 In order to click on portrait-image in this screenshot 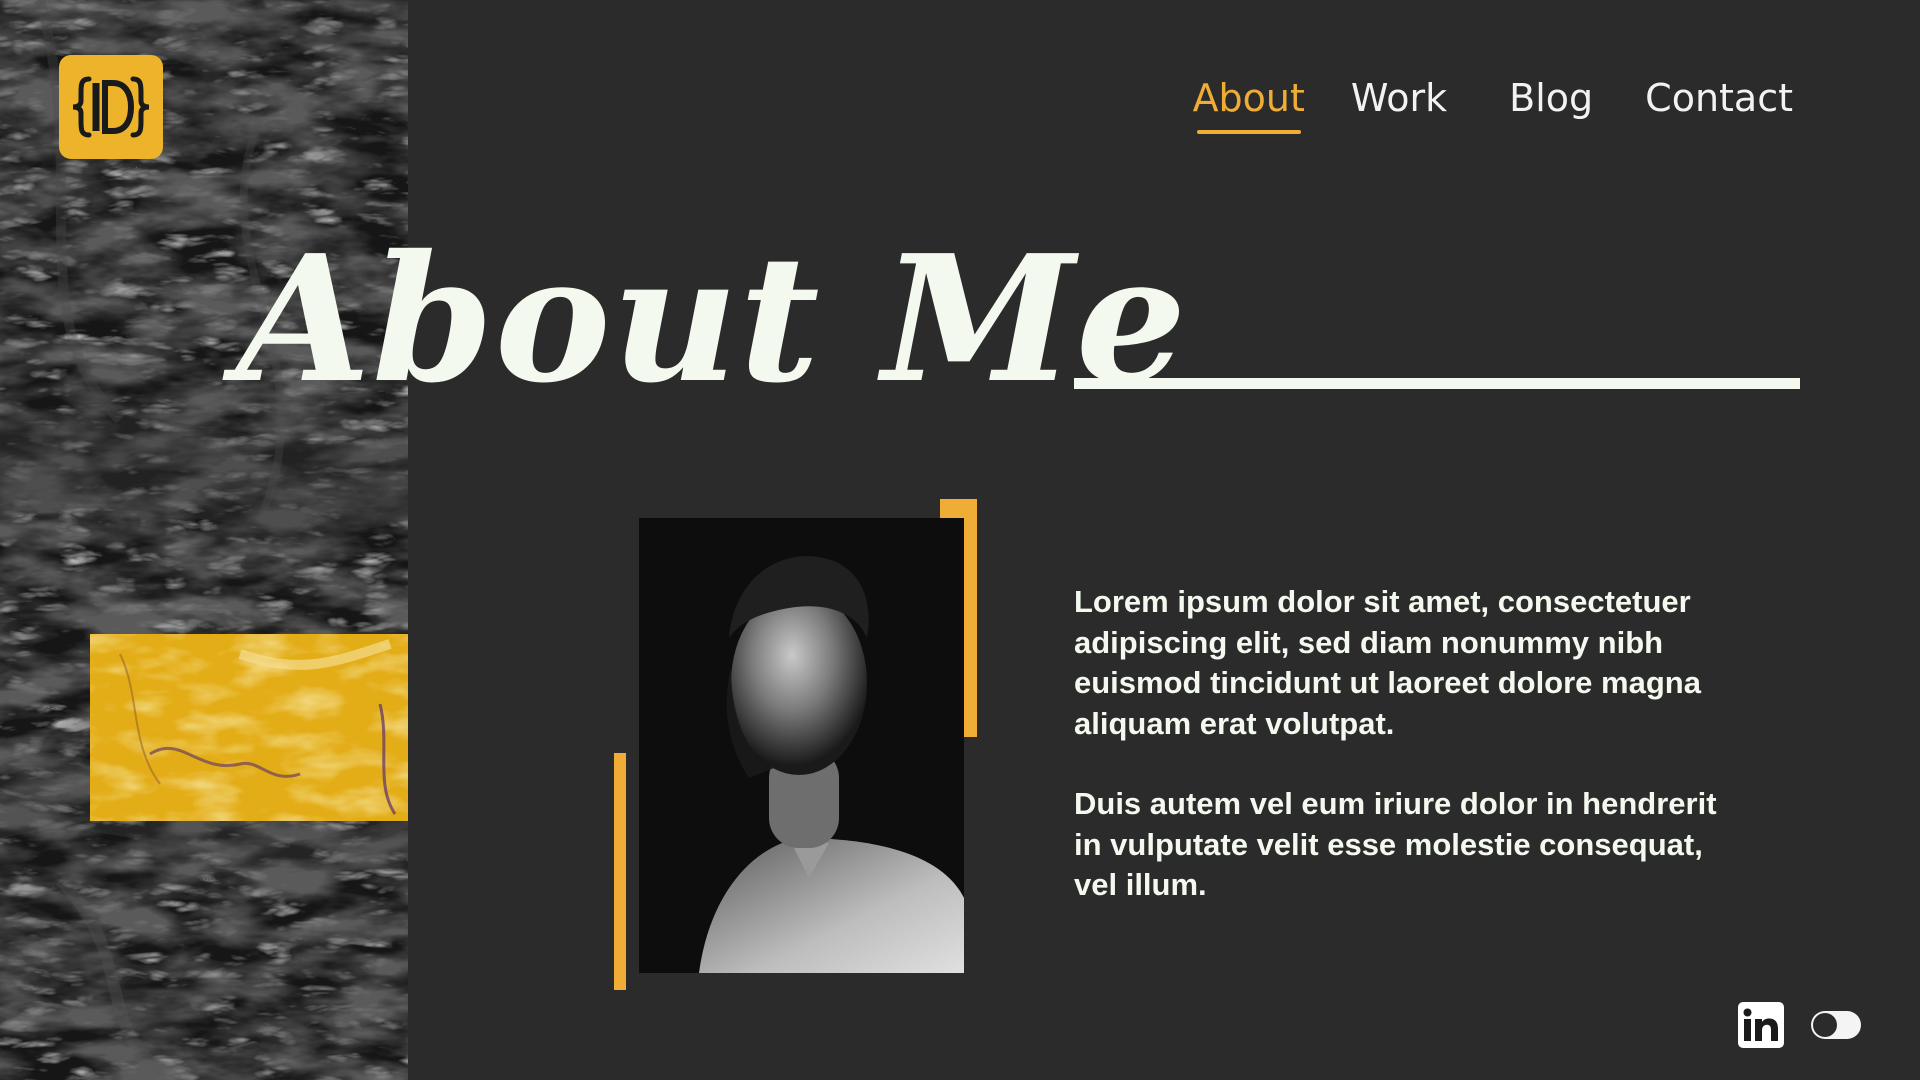, I will do `click(801, 745)`.